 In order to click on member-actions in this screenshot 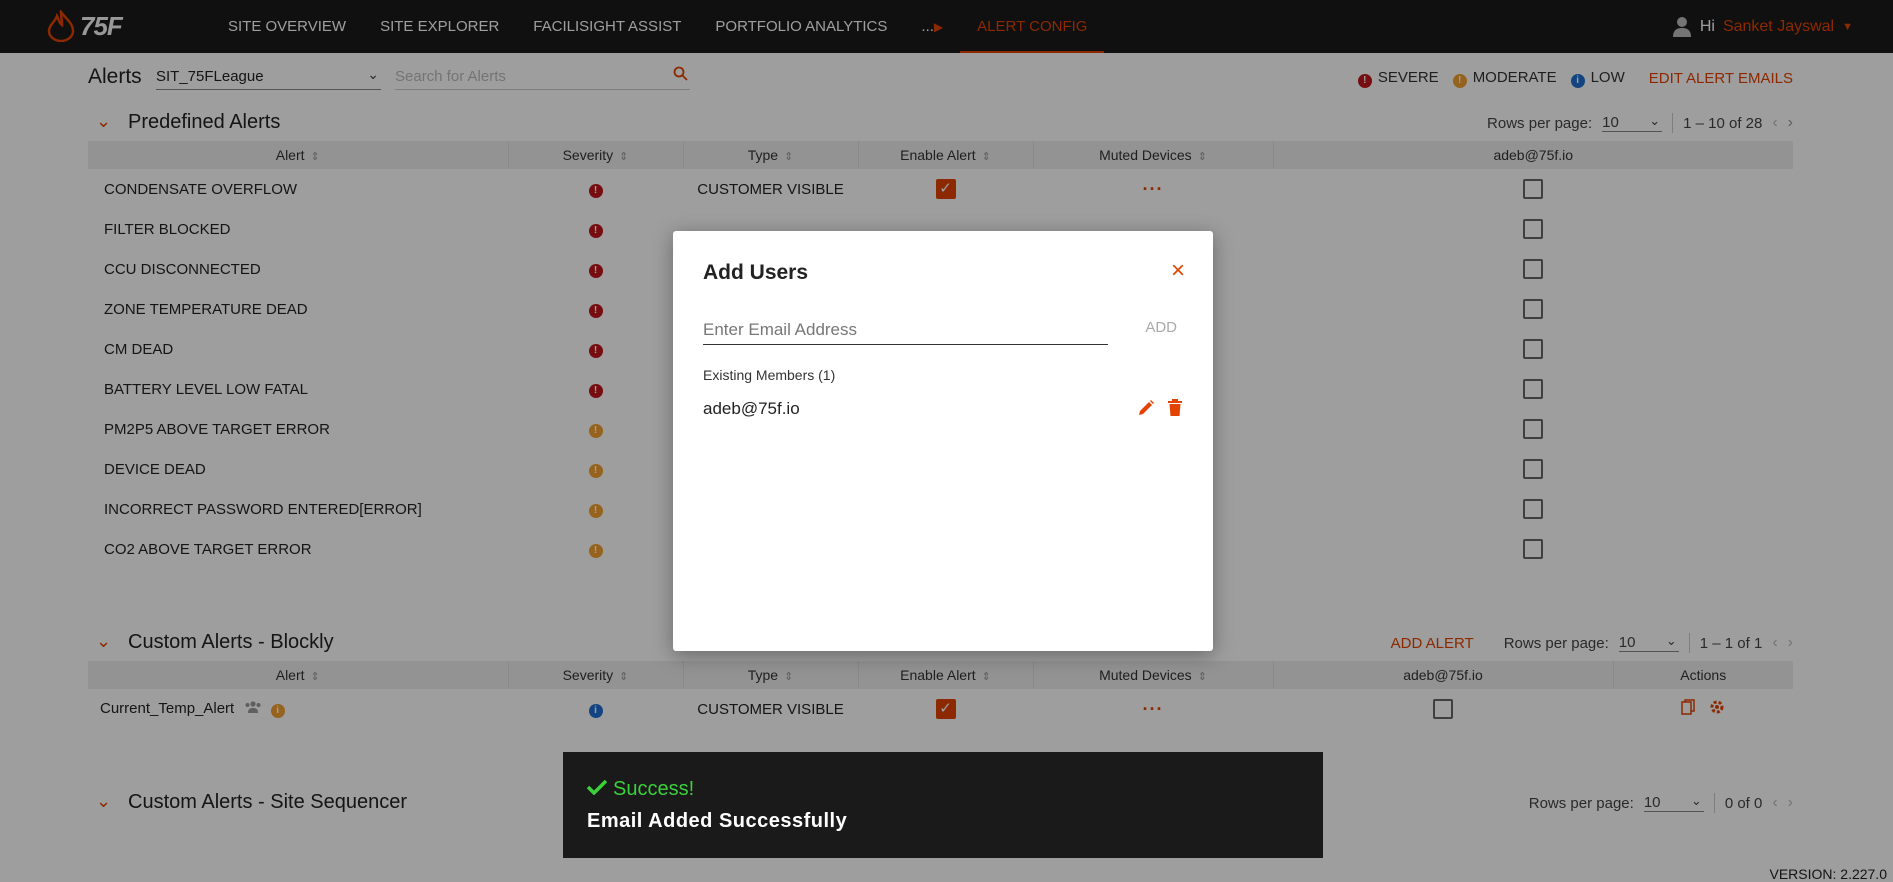, I will do `click(1160, 410)`.